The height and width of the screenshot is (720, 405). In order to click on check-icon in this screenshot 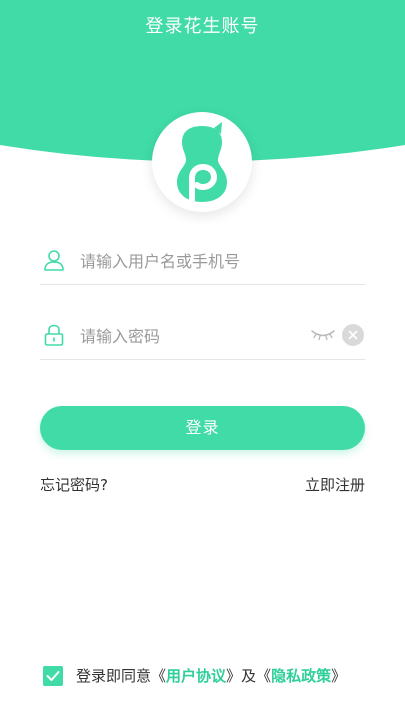, I will do `click(53, 676)`.